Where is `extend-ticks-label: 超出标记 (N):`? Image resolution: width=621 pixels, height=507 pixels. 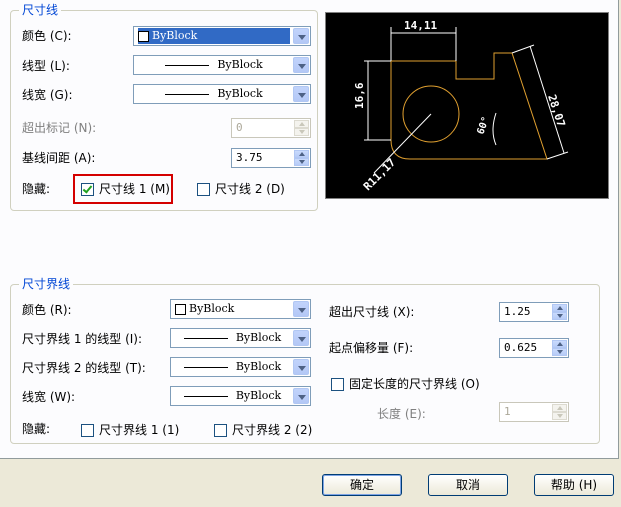 extend-ticks-label: 超出标记 (N): is located at coordinates (59, 128).